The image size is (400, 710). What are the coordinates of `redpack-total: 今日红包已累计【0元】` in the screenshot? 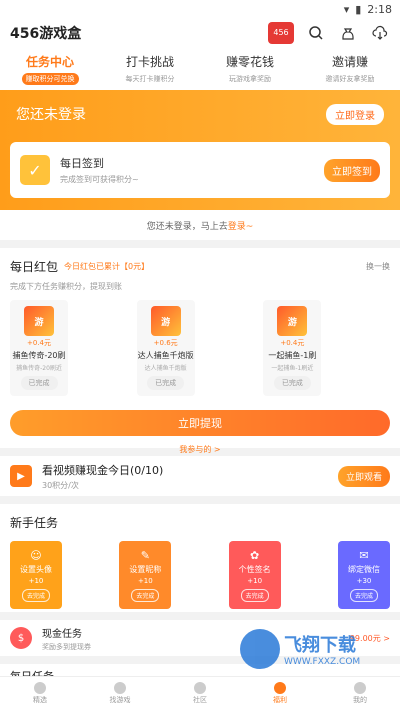 It's located at (107, 266).